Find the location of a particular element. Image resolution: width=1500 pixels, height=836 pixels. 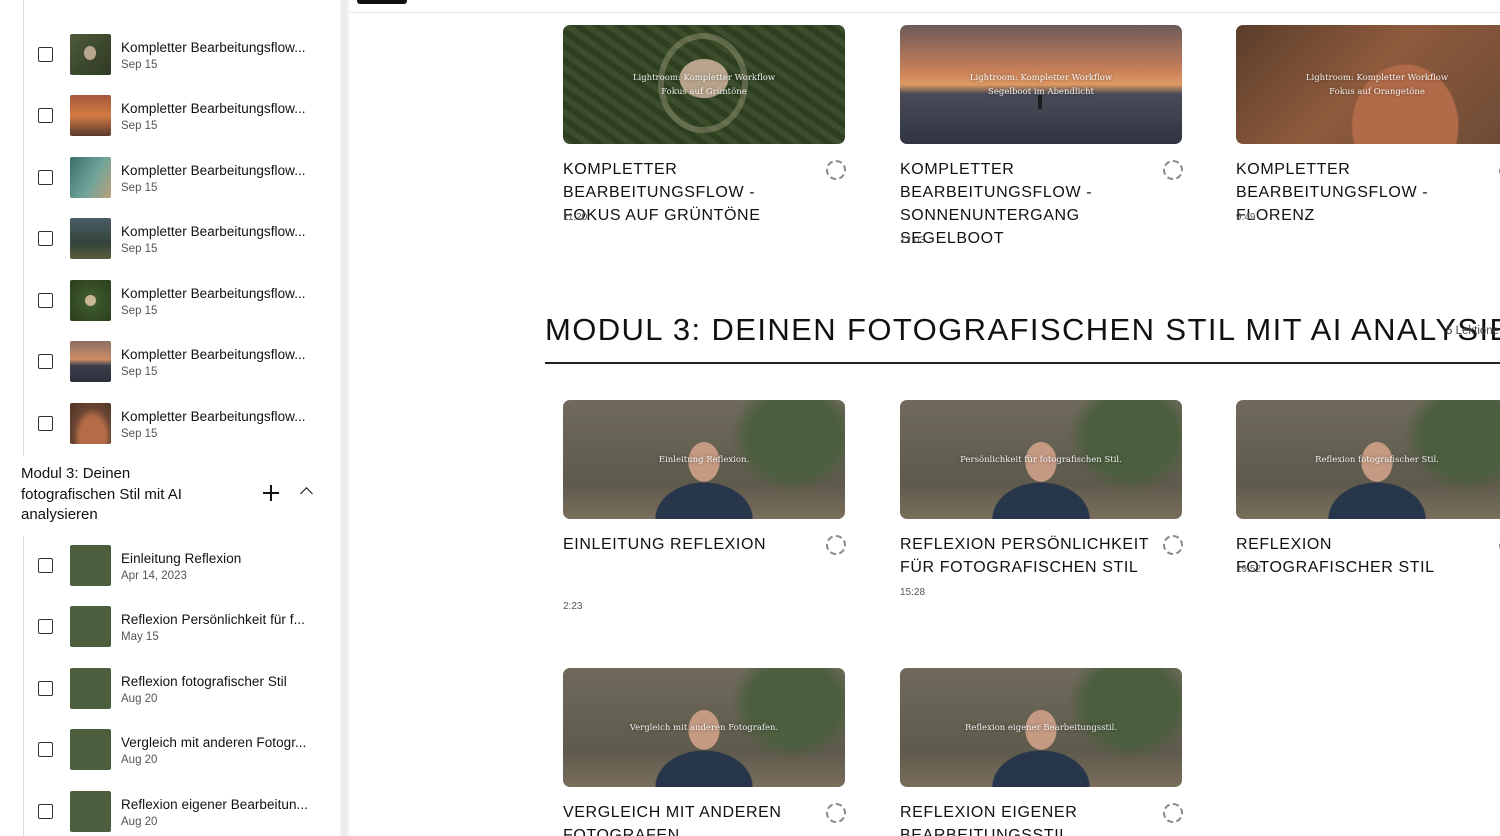

sidebar-divider is located at coordinates (344, 418).